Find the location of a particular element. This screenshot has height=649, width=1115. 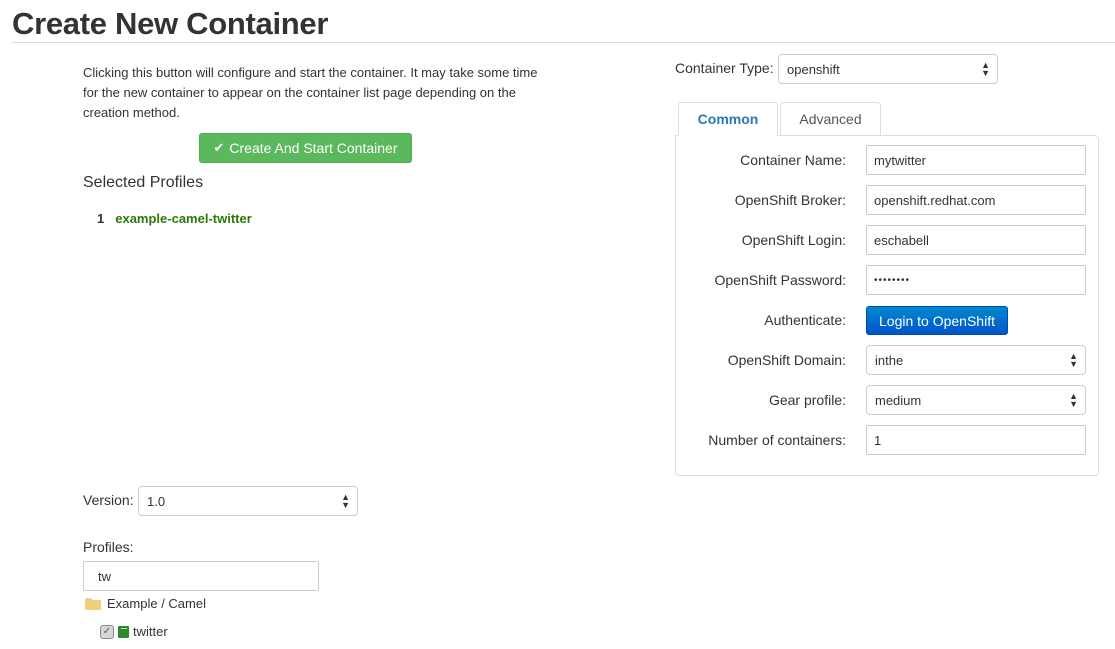

login-to-openshift-button: Login to OpenShift is located at coordinates (937, 320).